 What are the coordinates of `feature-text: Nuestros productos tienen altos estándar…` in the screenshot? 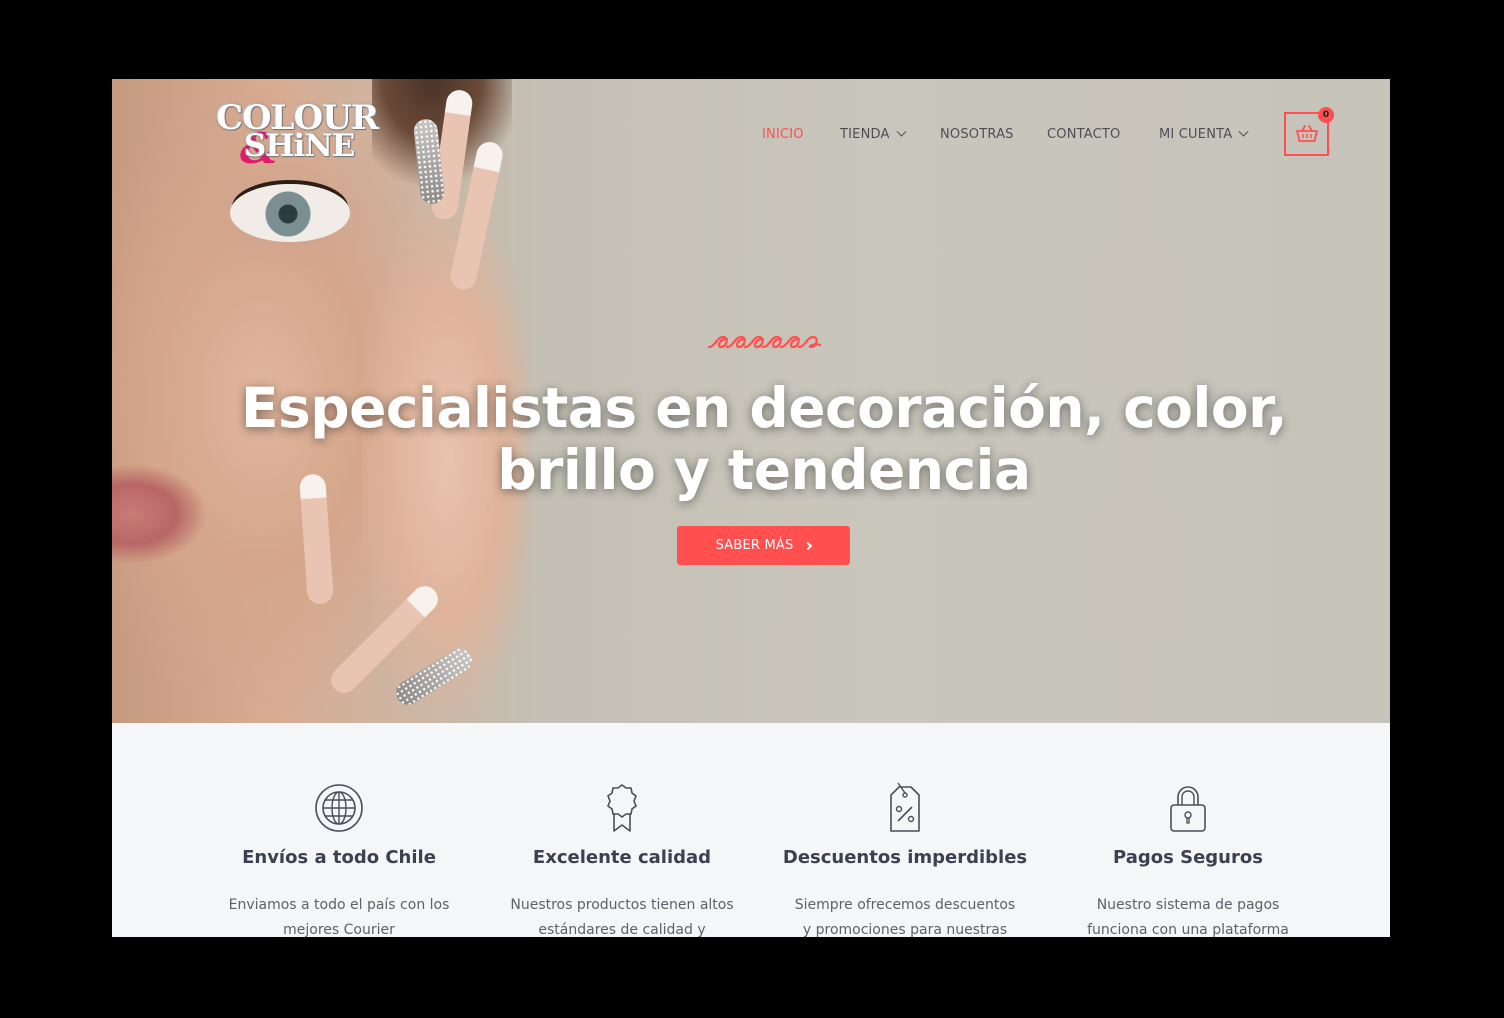 It's located at (622, 915).